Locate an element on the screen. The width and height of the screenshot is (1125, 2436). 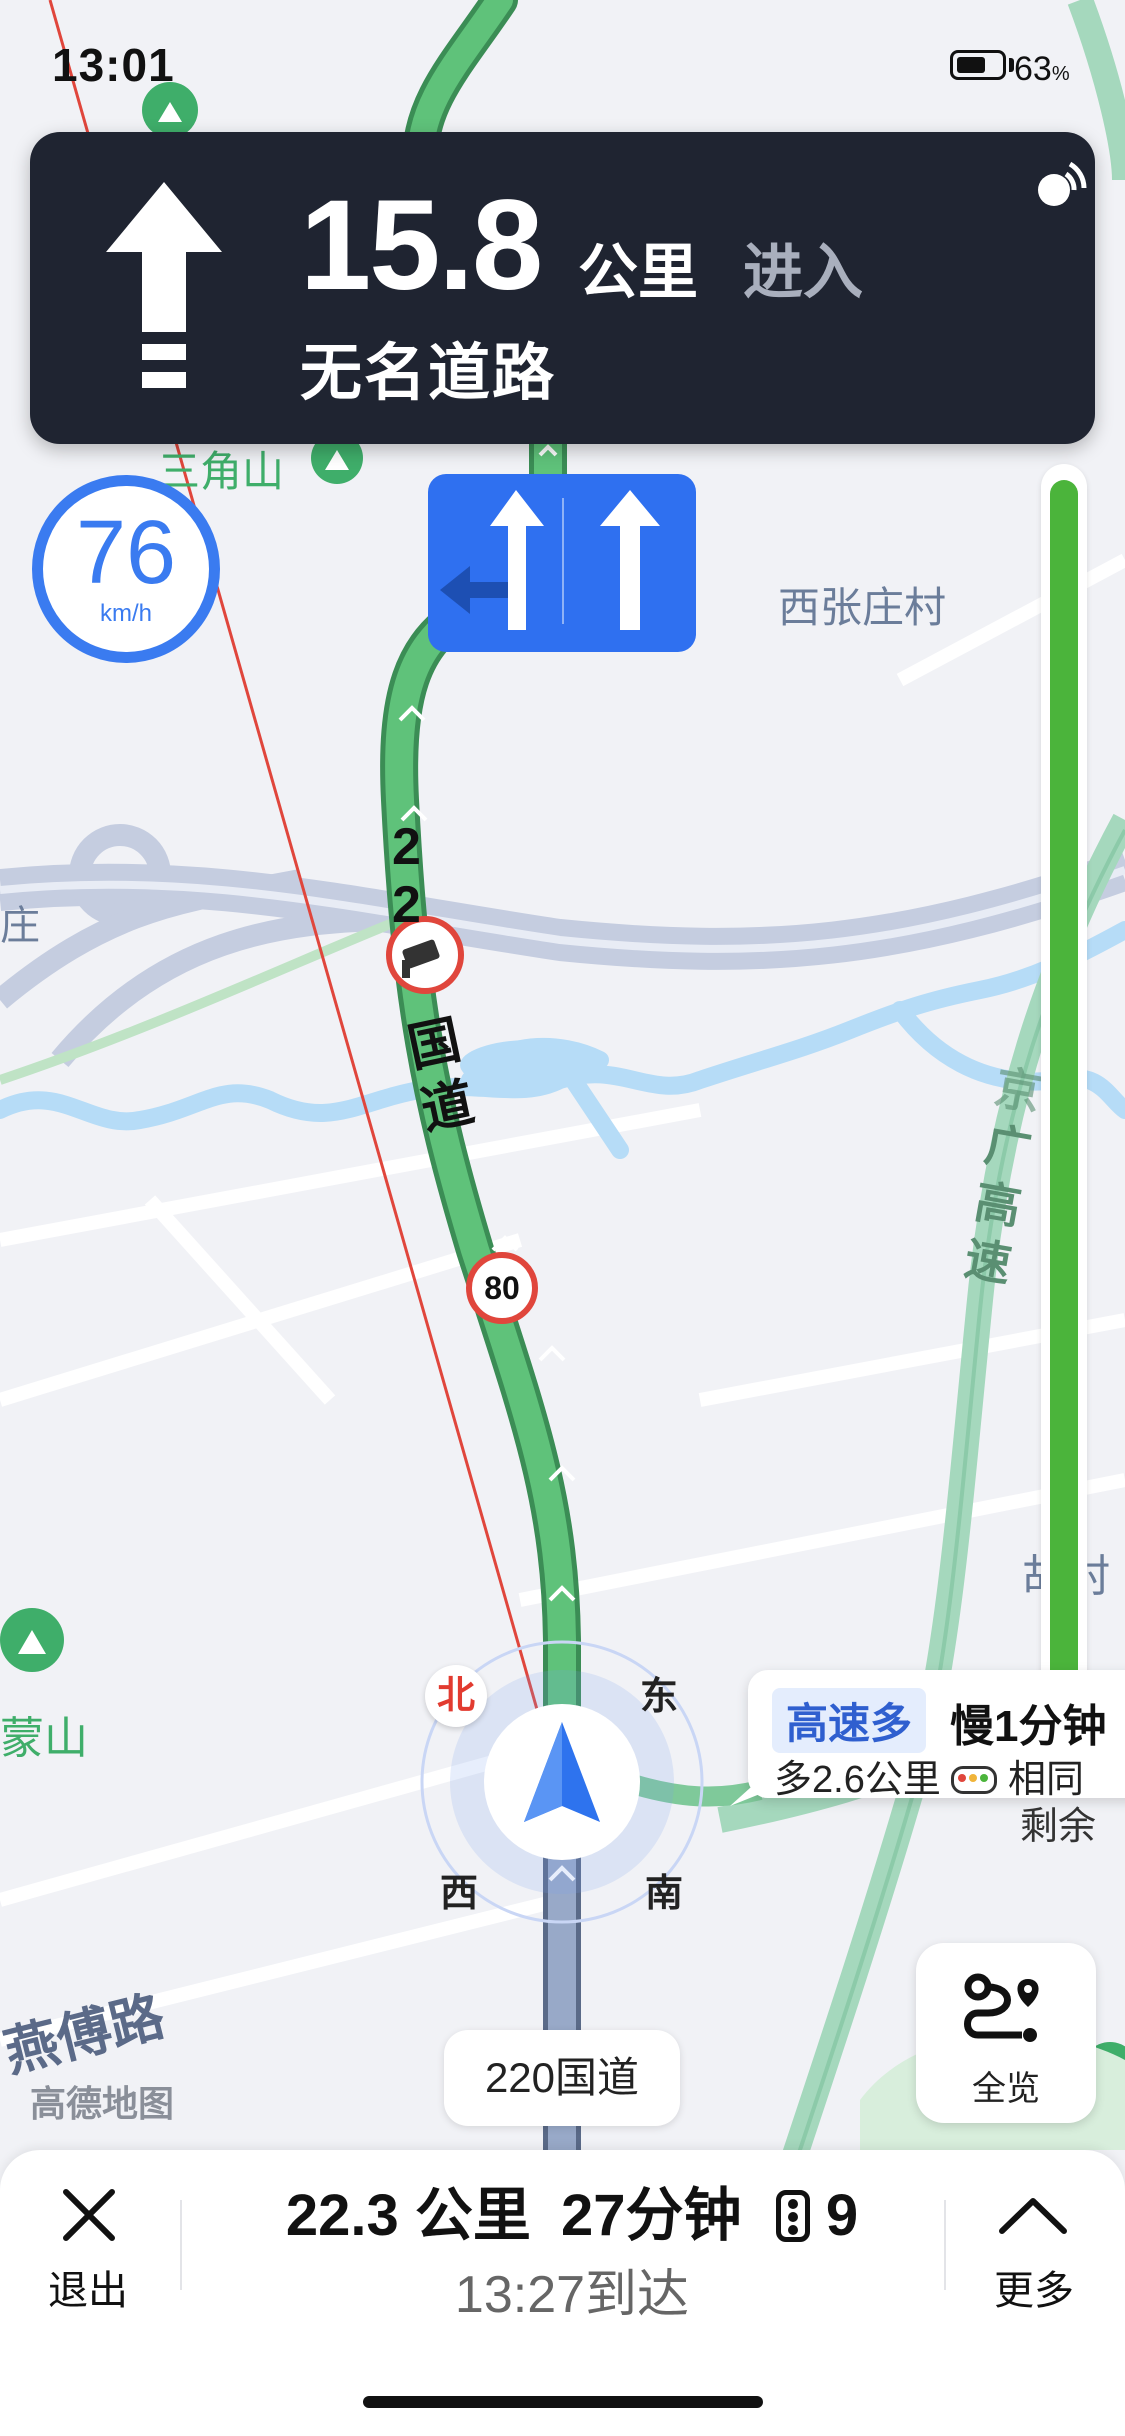
compass-east: 东 is located at coordinates (659, 1697).